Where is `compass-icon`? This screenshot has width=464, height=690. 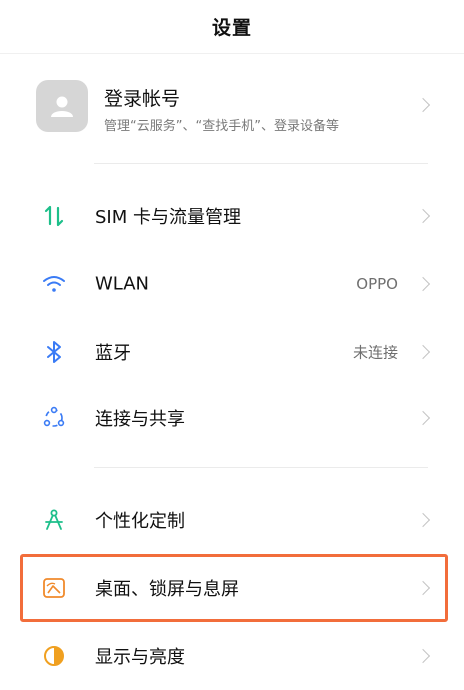 compass-icon is located at coordinates (54, 520).